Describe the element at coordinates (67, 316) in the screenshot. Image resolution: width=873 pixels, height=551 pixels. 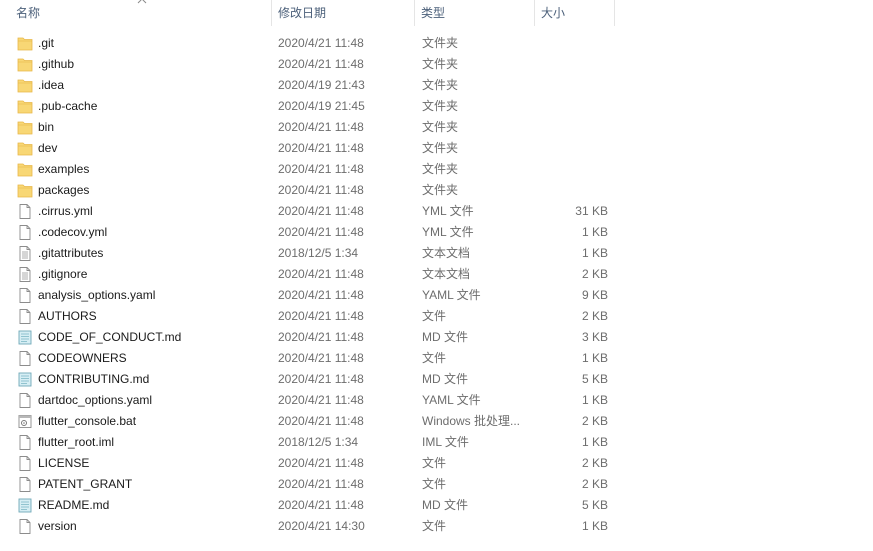
I see `file-name: AUTHORS` at that location.